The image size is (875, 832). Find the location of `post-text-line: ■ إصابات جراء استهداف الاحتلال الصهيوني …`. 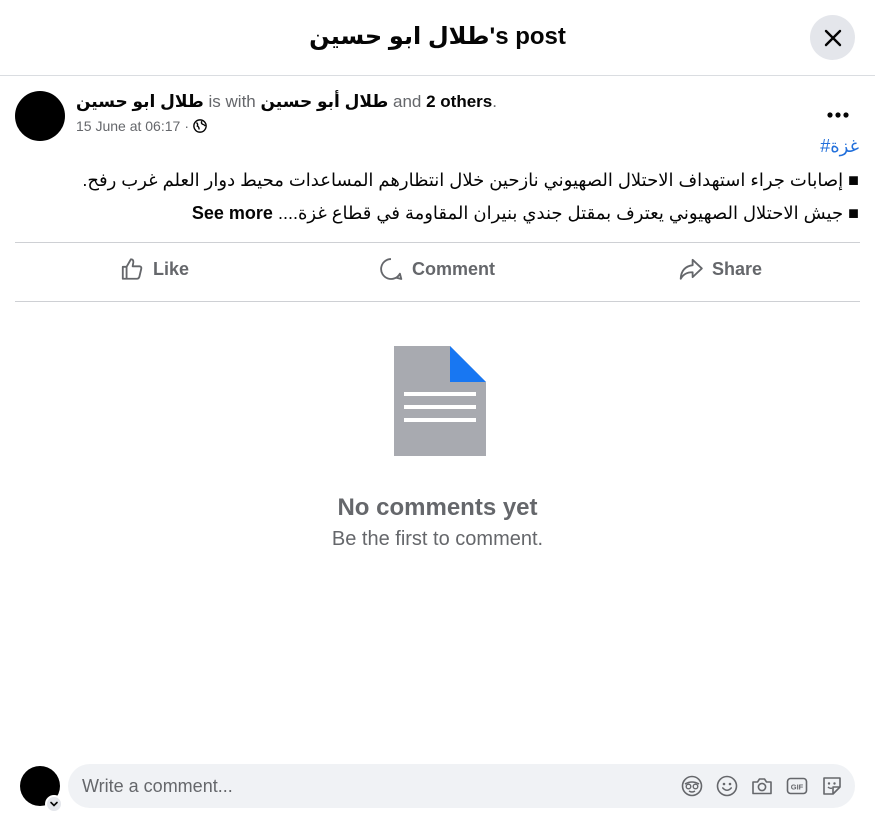

post-text-line: ■ إصابات جراء استهداف الاحتلال الصهيوني … is located at coordinates (470, 180).